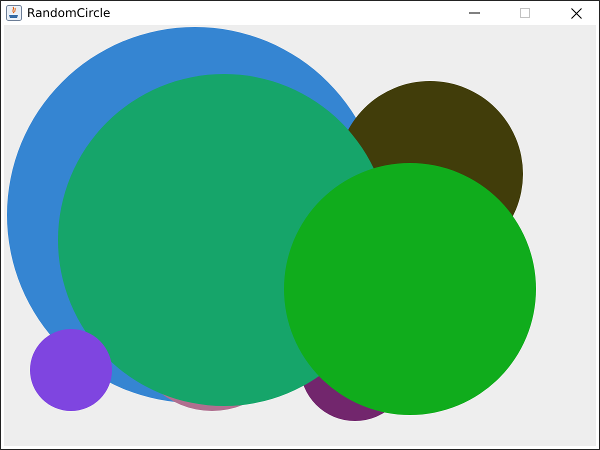 This screenshot has height=450, width=600. What do you see at coordinates (576, 13) in the screenshot?
I see `close-icon` at bounding box center [576, 13].